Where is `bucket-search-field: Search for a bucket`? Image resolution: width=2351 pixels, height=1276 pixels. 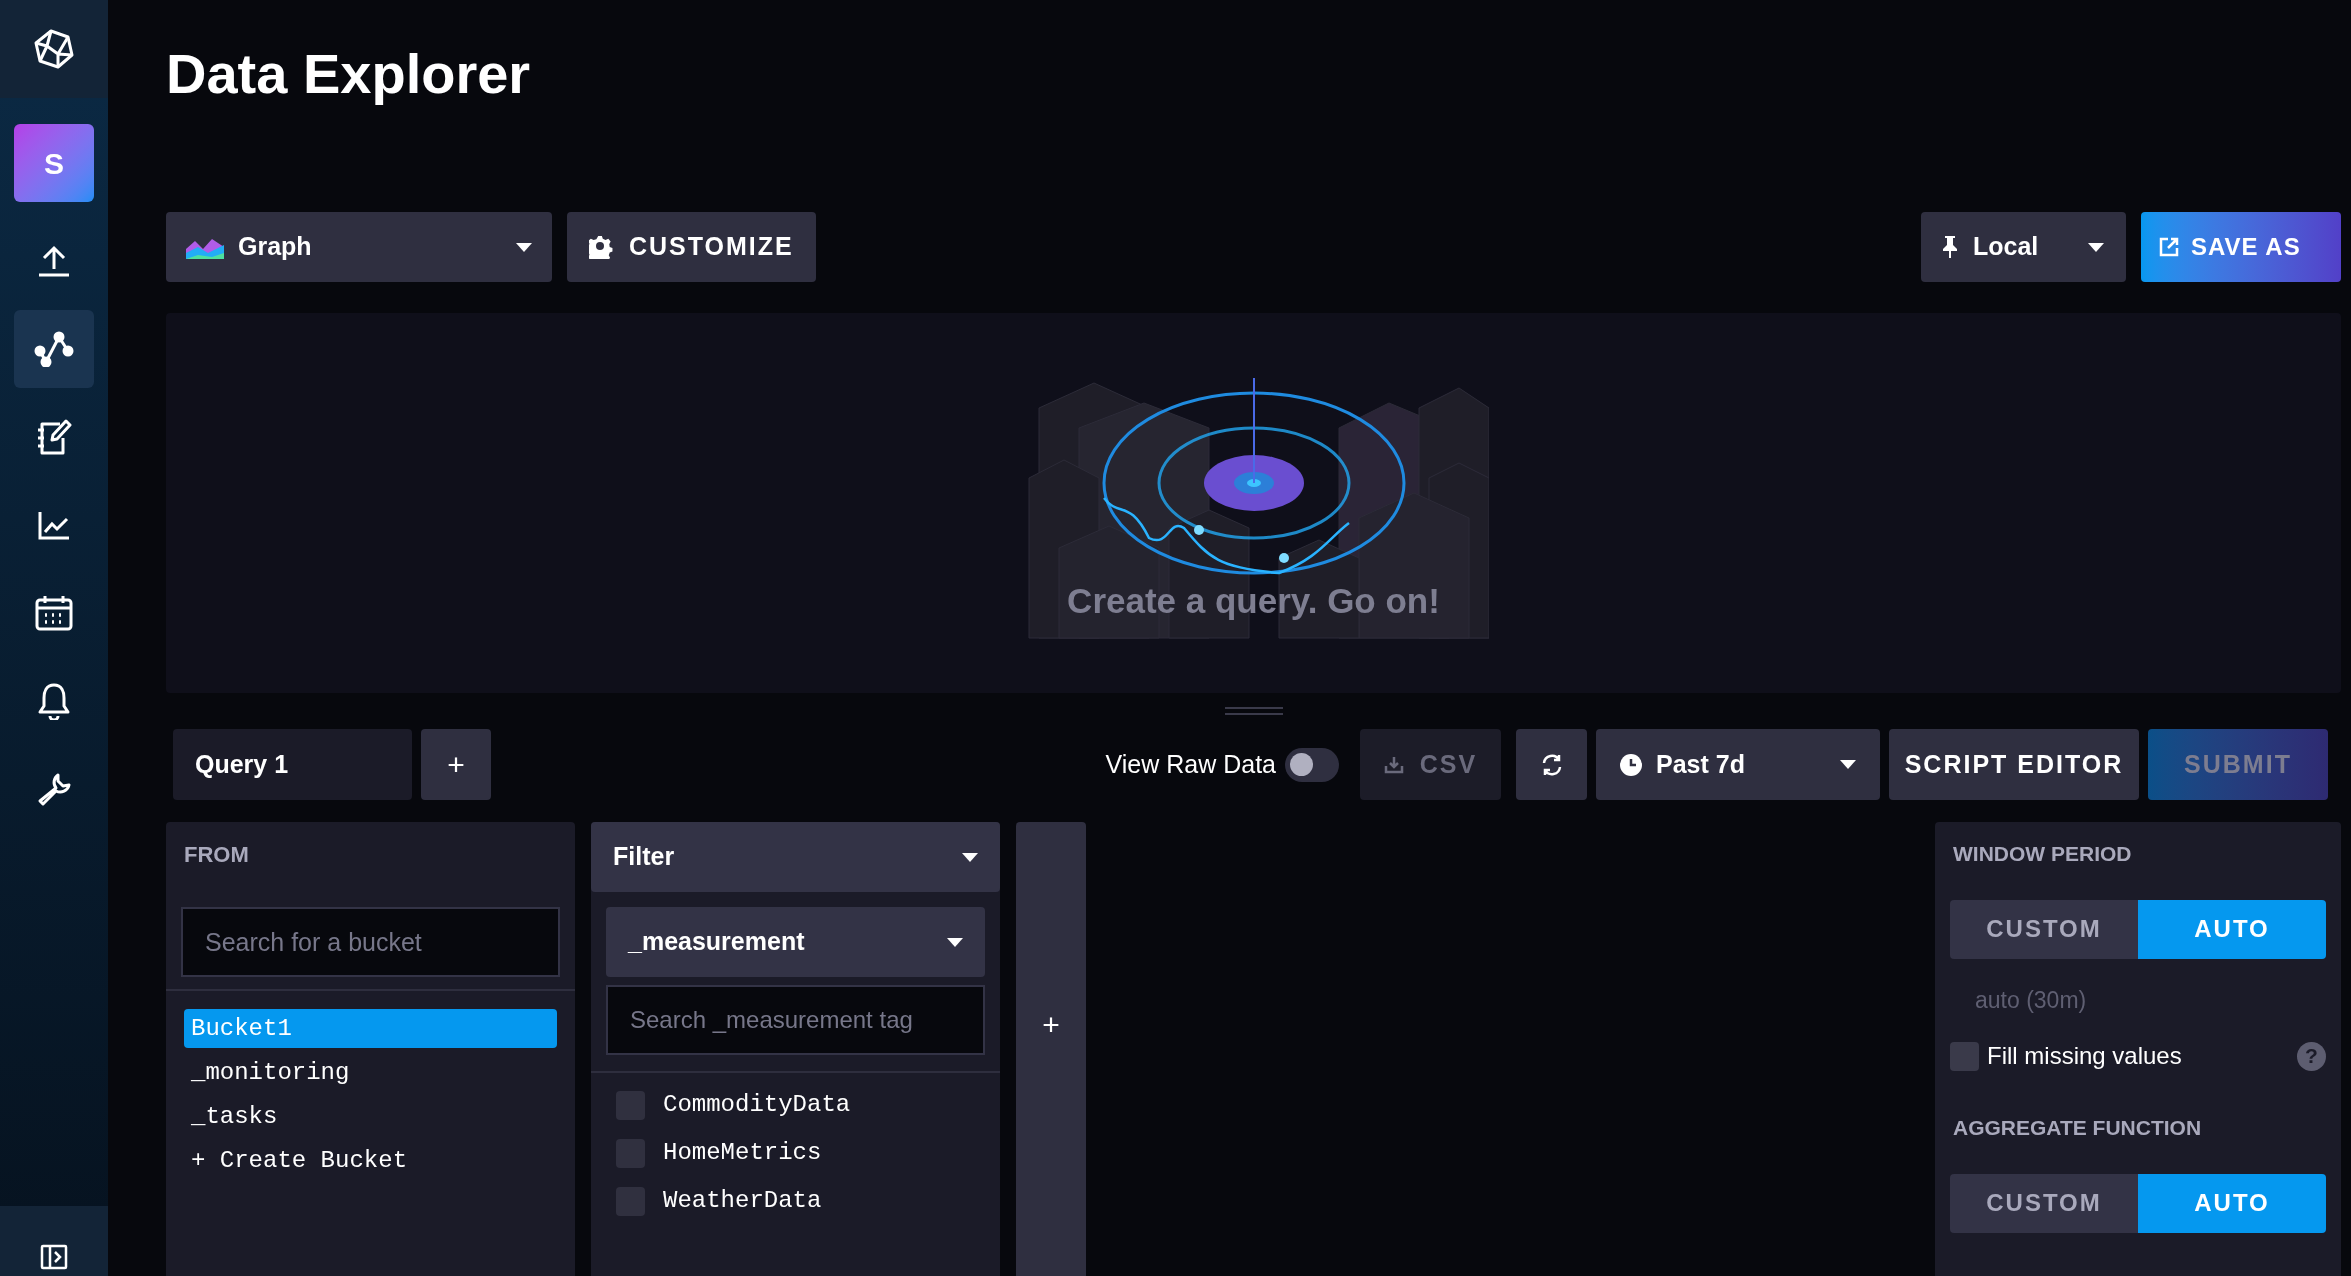 bucket-search-field: Search for a bucket is located at coordinates (370, 942).